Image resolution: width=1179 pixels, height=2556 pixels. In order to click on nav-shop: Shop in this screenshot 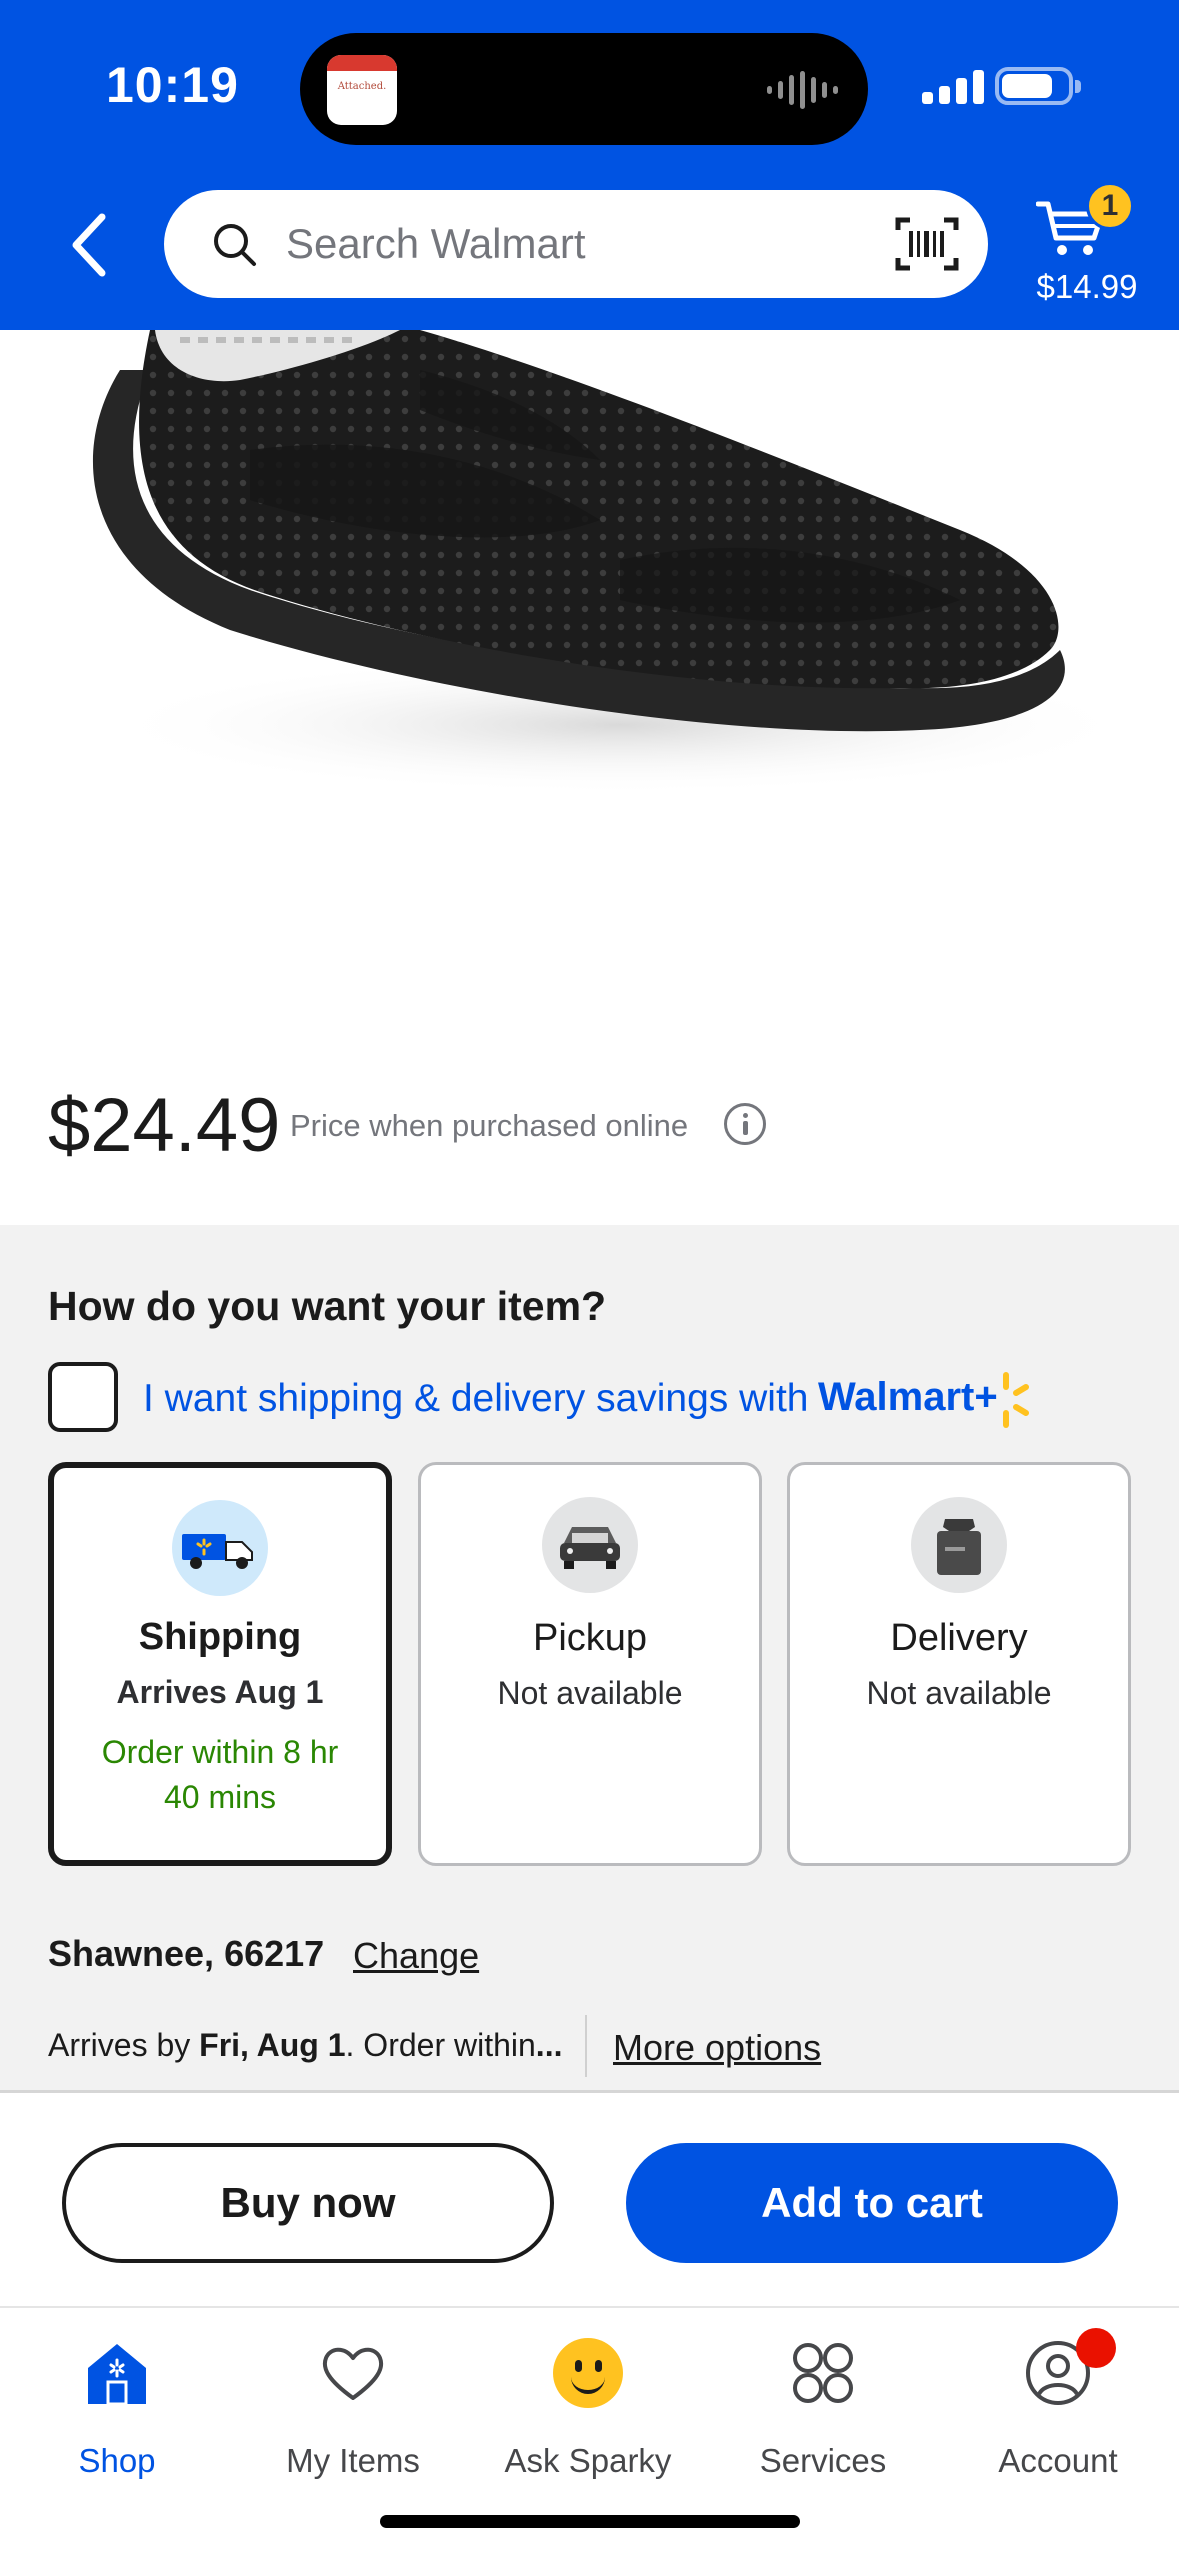, I will do `click(117, 2413)`.